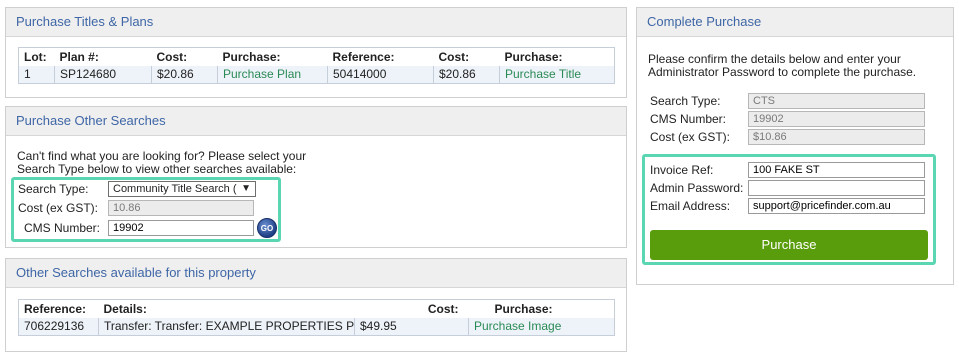  Describe the element at coordinates (836, 119) in the screenshot. I see `cms-number-field` at that location.